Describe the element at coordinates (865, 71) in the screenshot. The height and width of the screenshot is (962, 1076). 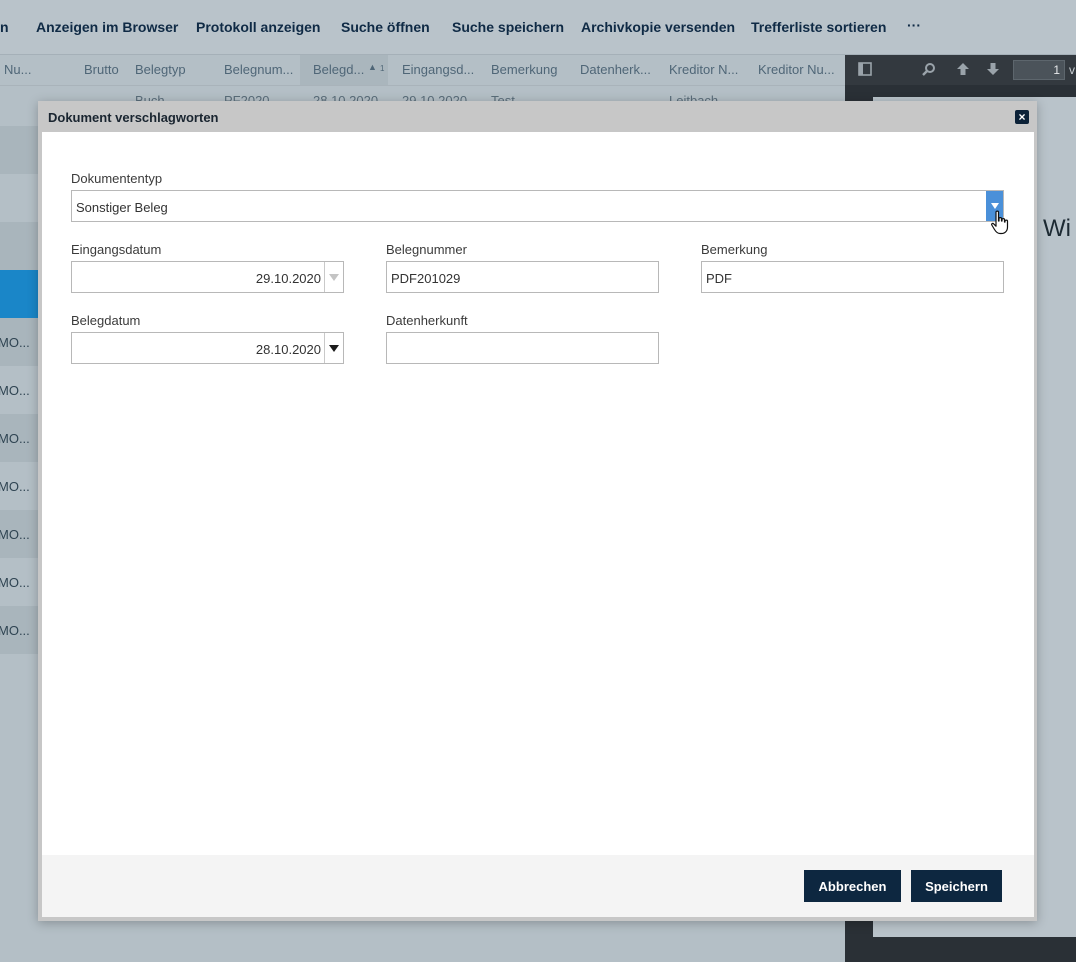
I see `sidebar-toggle-icon` at that location.